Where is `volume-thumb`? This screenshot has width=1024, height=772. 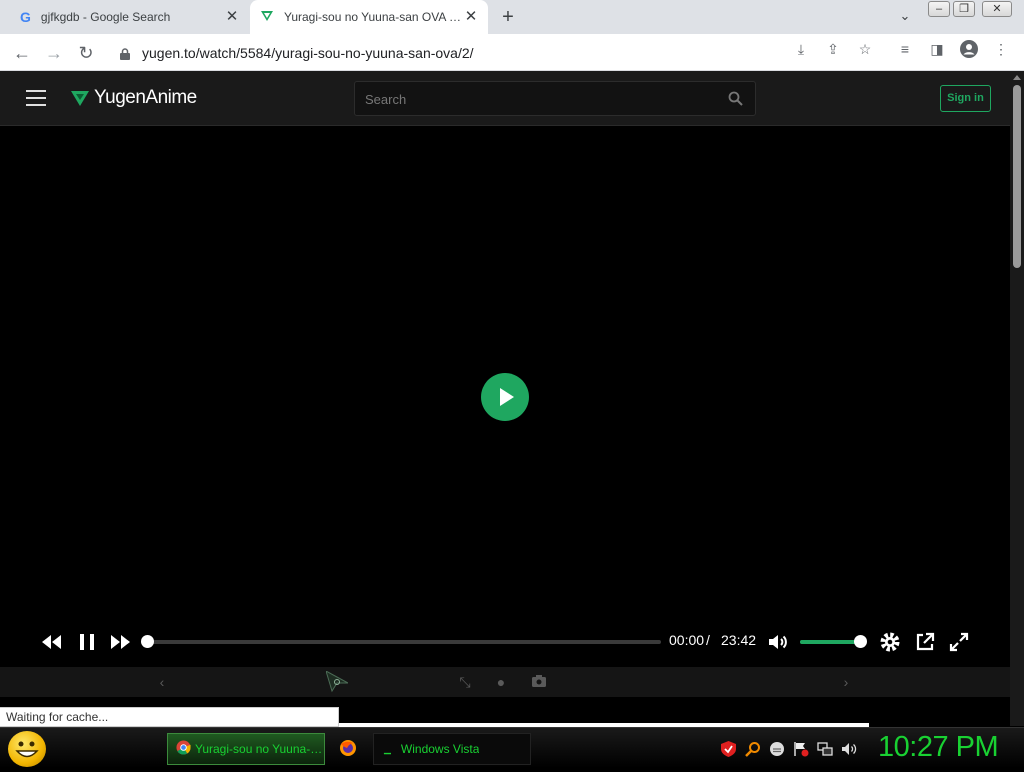
volume-thumb is located at coordinates (860, 641).